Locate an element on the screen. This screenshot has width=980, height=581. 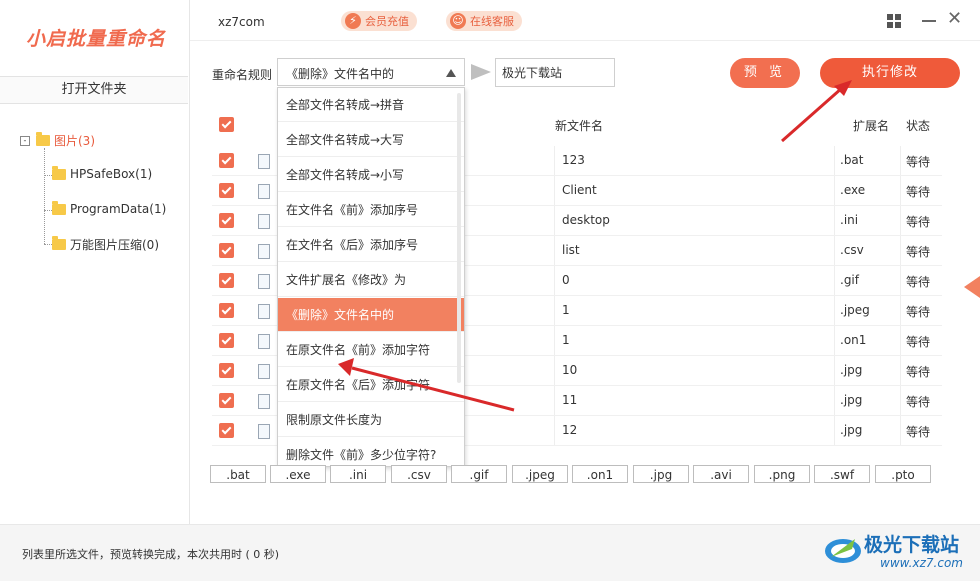
rule-select: 《删除》文件名中的 is located at coordinates (371, 72).